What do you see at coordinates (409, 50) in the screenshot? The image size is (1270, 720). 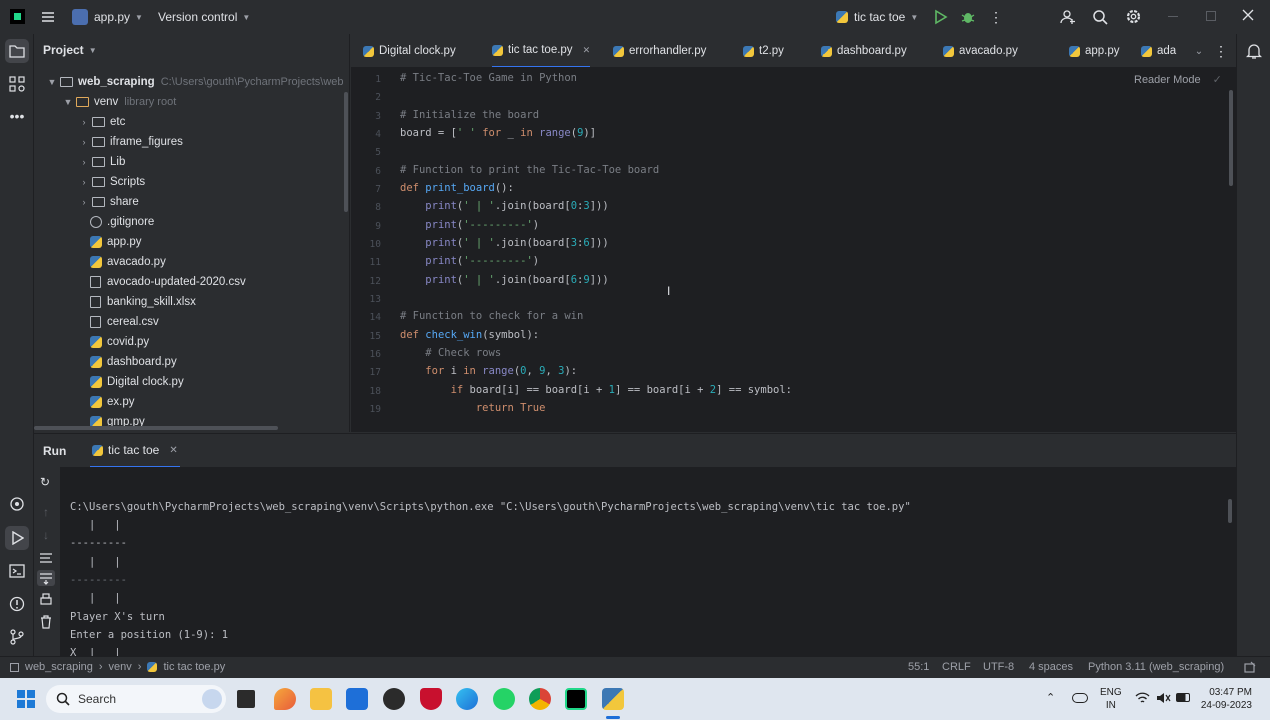 I see `editor-tab: Digital clock.py` at bounding box center [409, 50].